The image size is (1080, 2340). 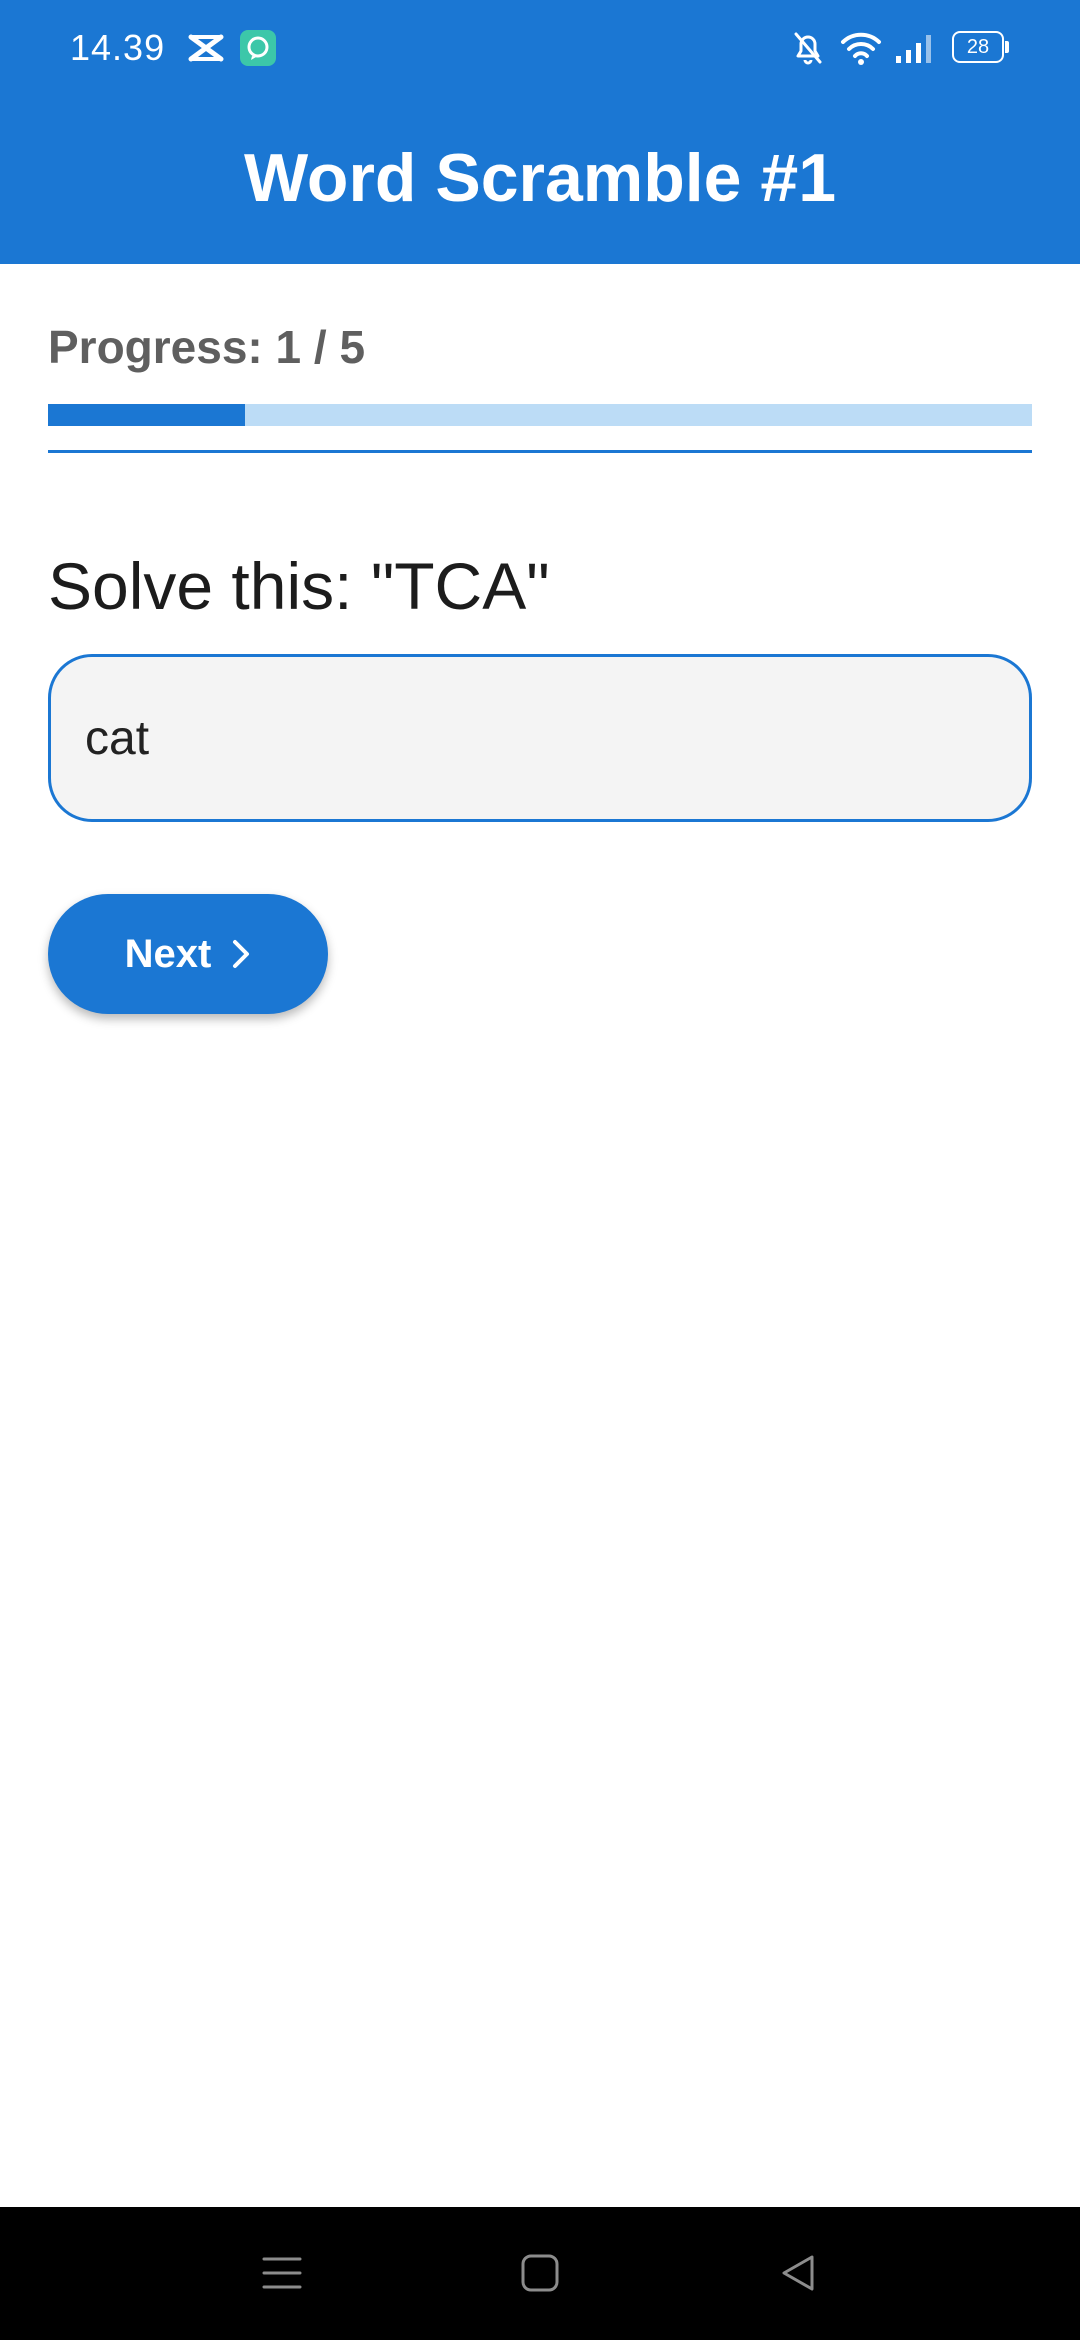 I want to click on status-bar: 14.39 28, so click(x=540, y=48).